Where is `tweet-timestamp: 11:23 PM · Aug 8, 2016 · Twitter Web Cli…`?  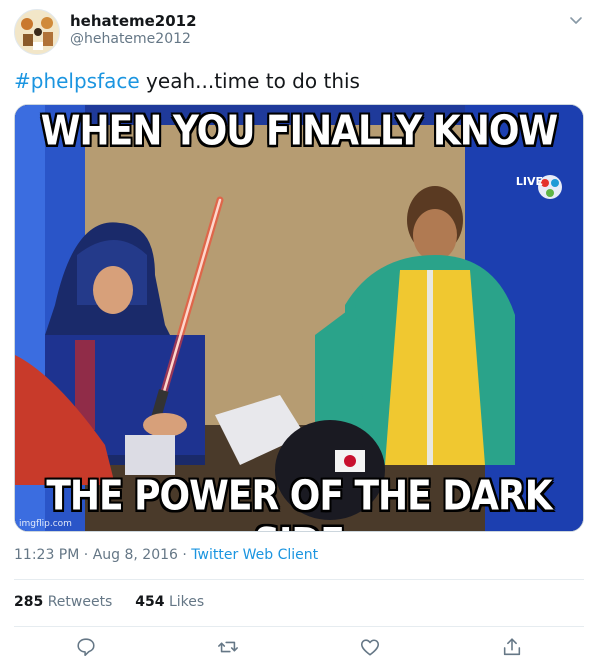
tweet-timestamp: 11:23 PM · Aug 8, 2016 · Twitter Web Cli… is located at coordinates (166, 555).